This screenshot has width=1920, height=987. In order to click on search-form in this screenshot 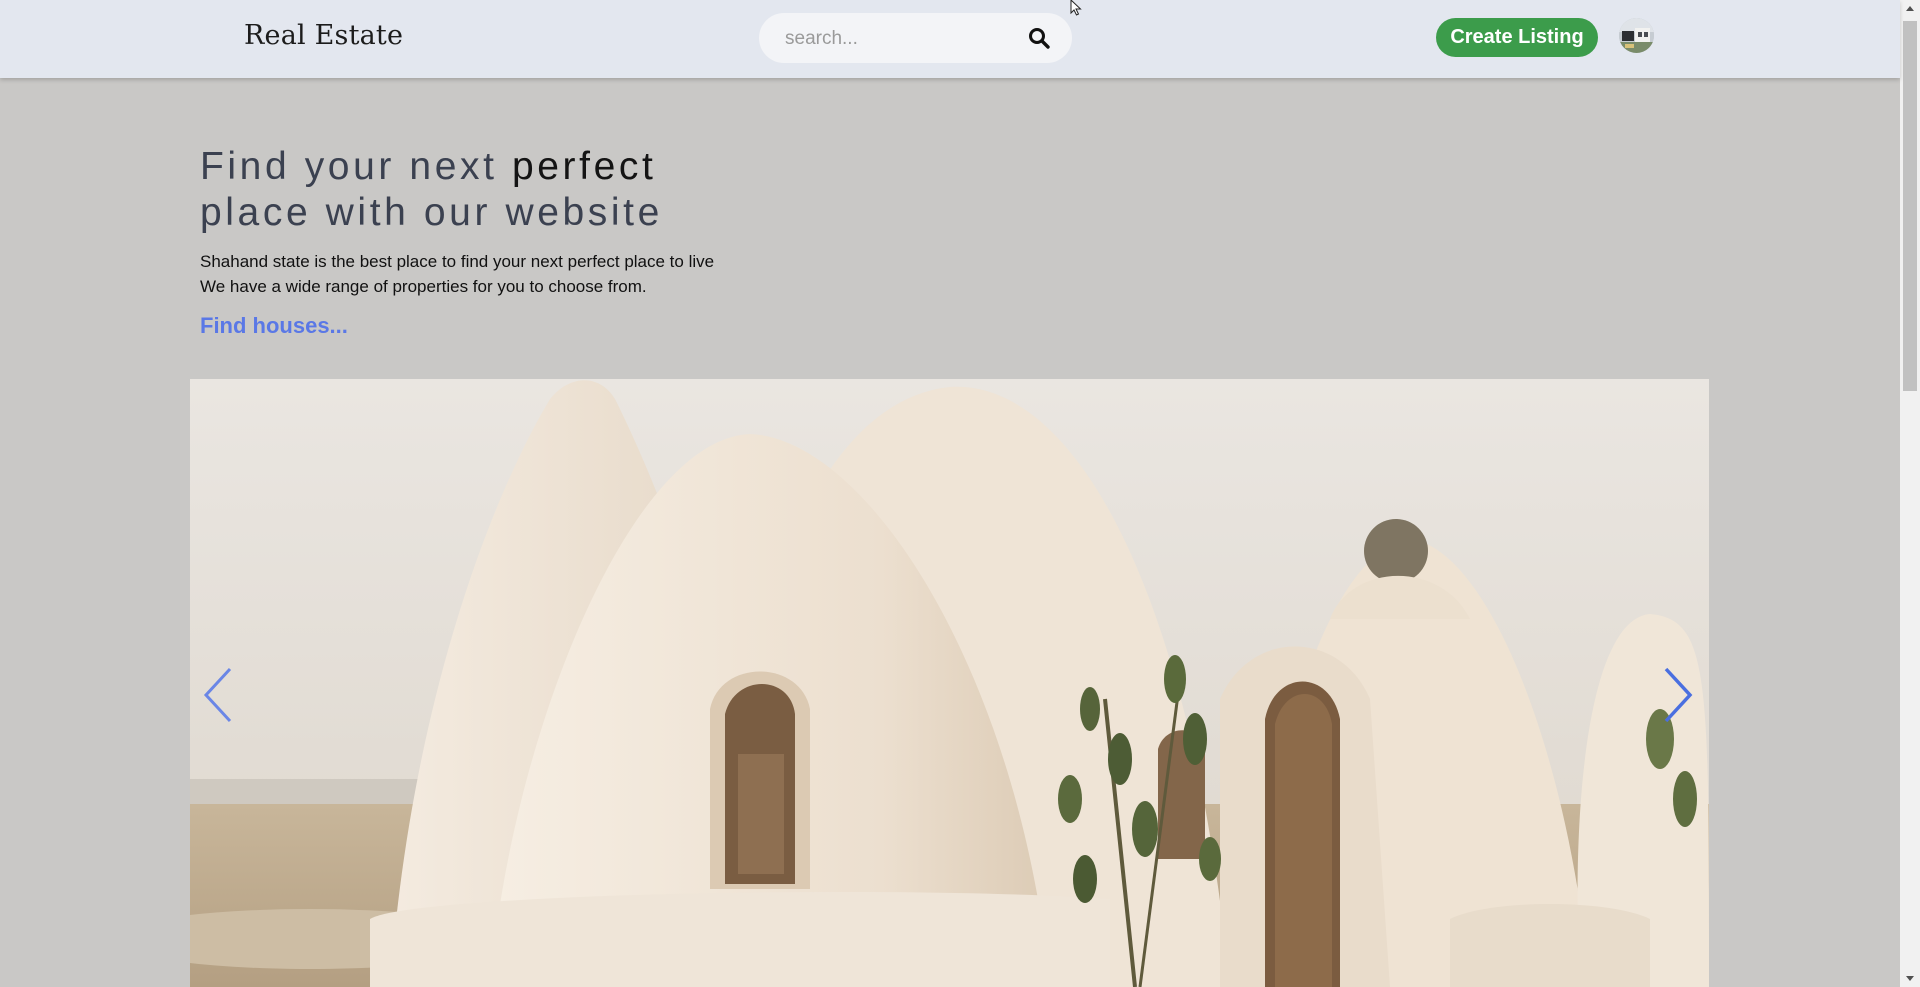, I will do `click(915, 38)`.